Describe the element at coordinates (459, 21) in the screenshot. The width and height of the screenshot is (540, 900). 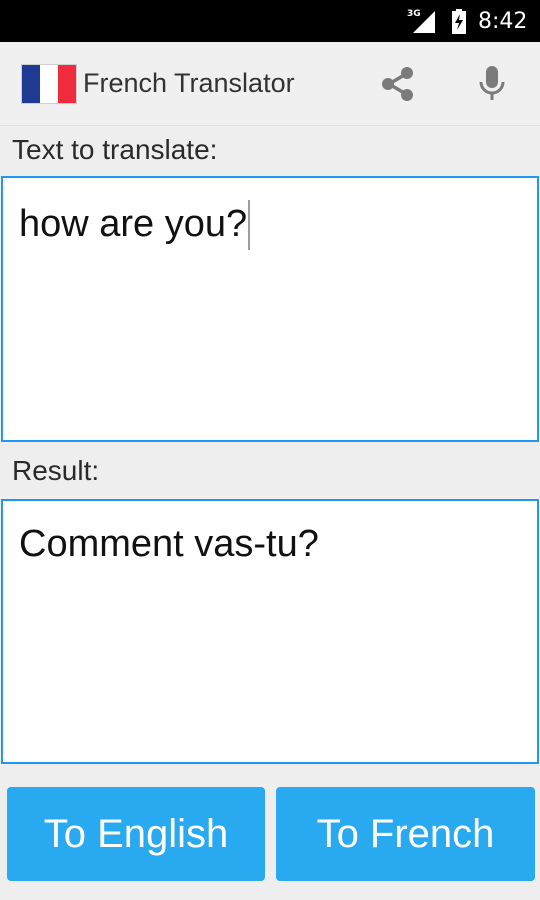
I see `battery-charging-icon` at that location.